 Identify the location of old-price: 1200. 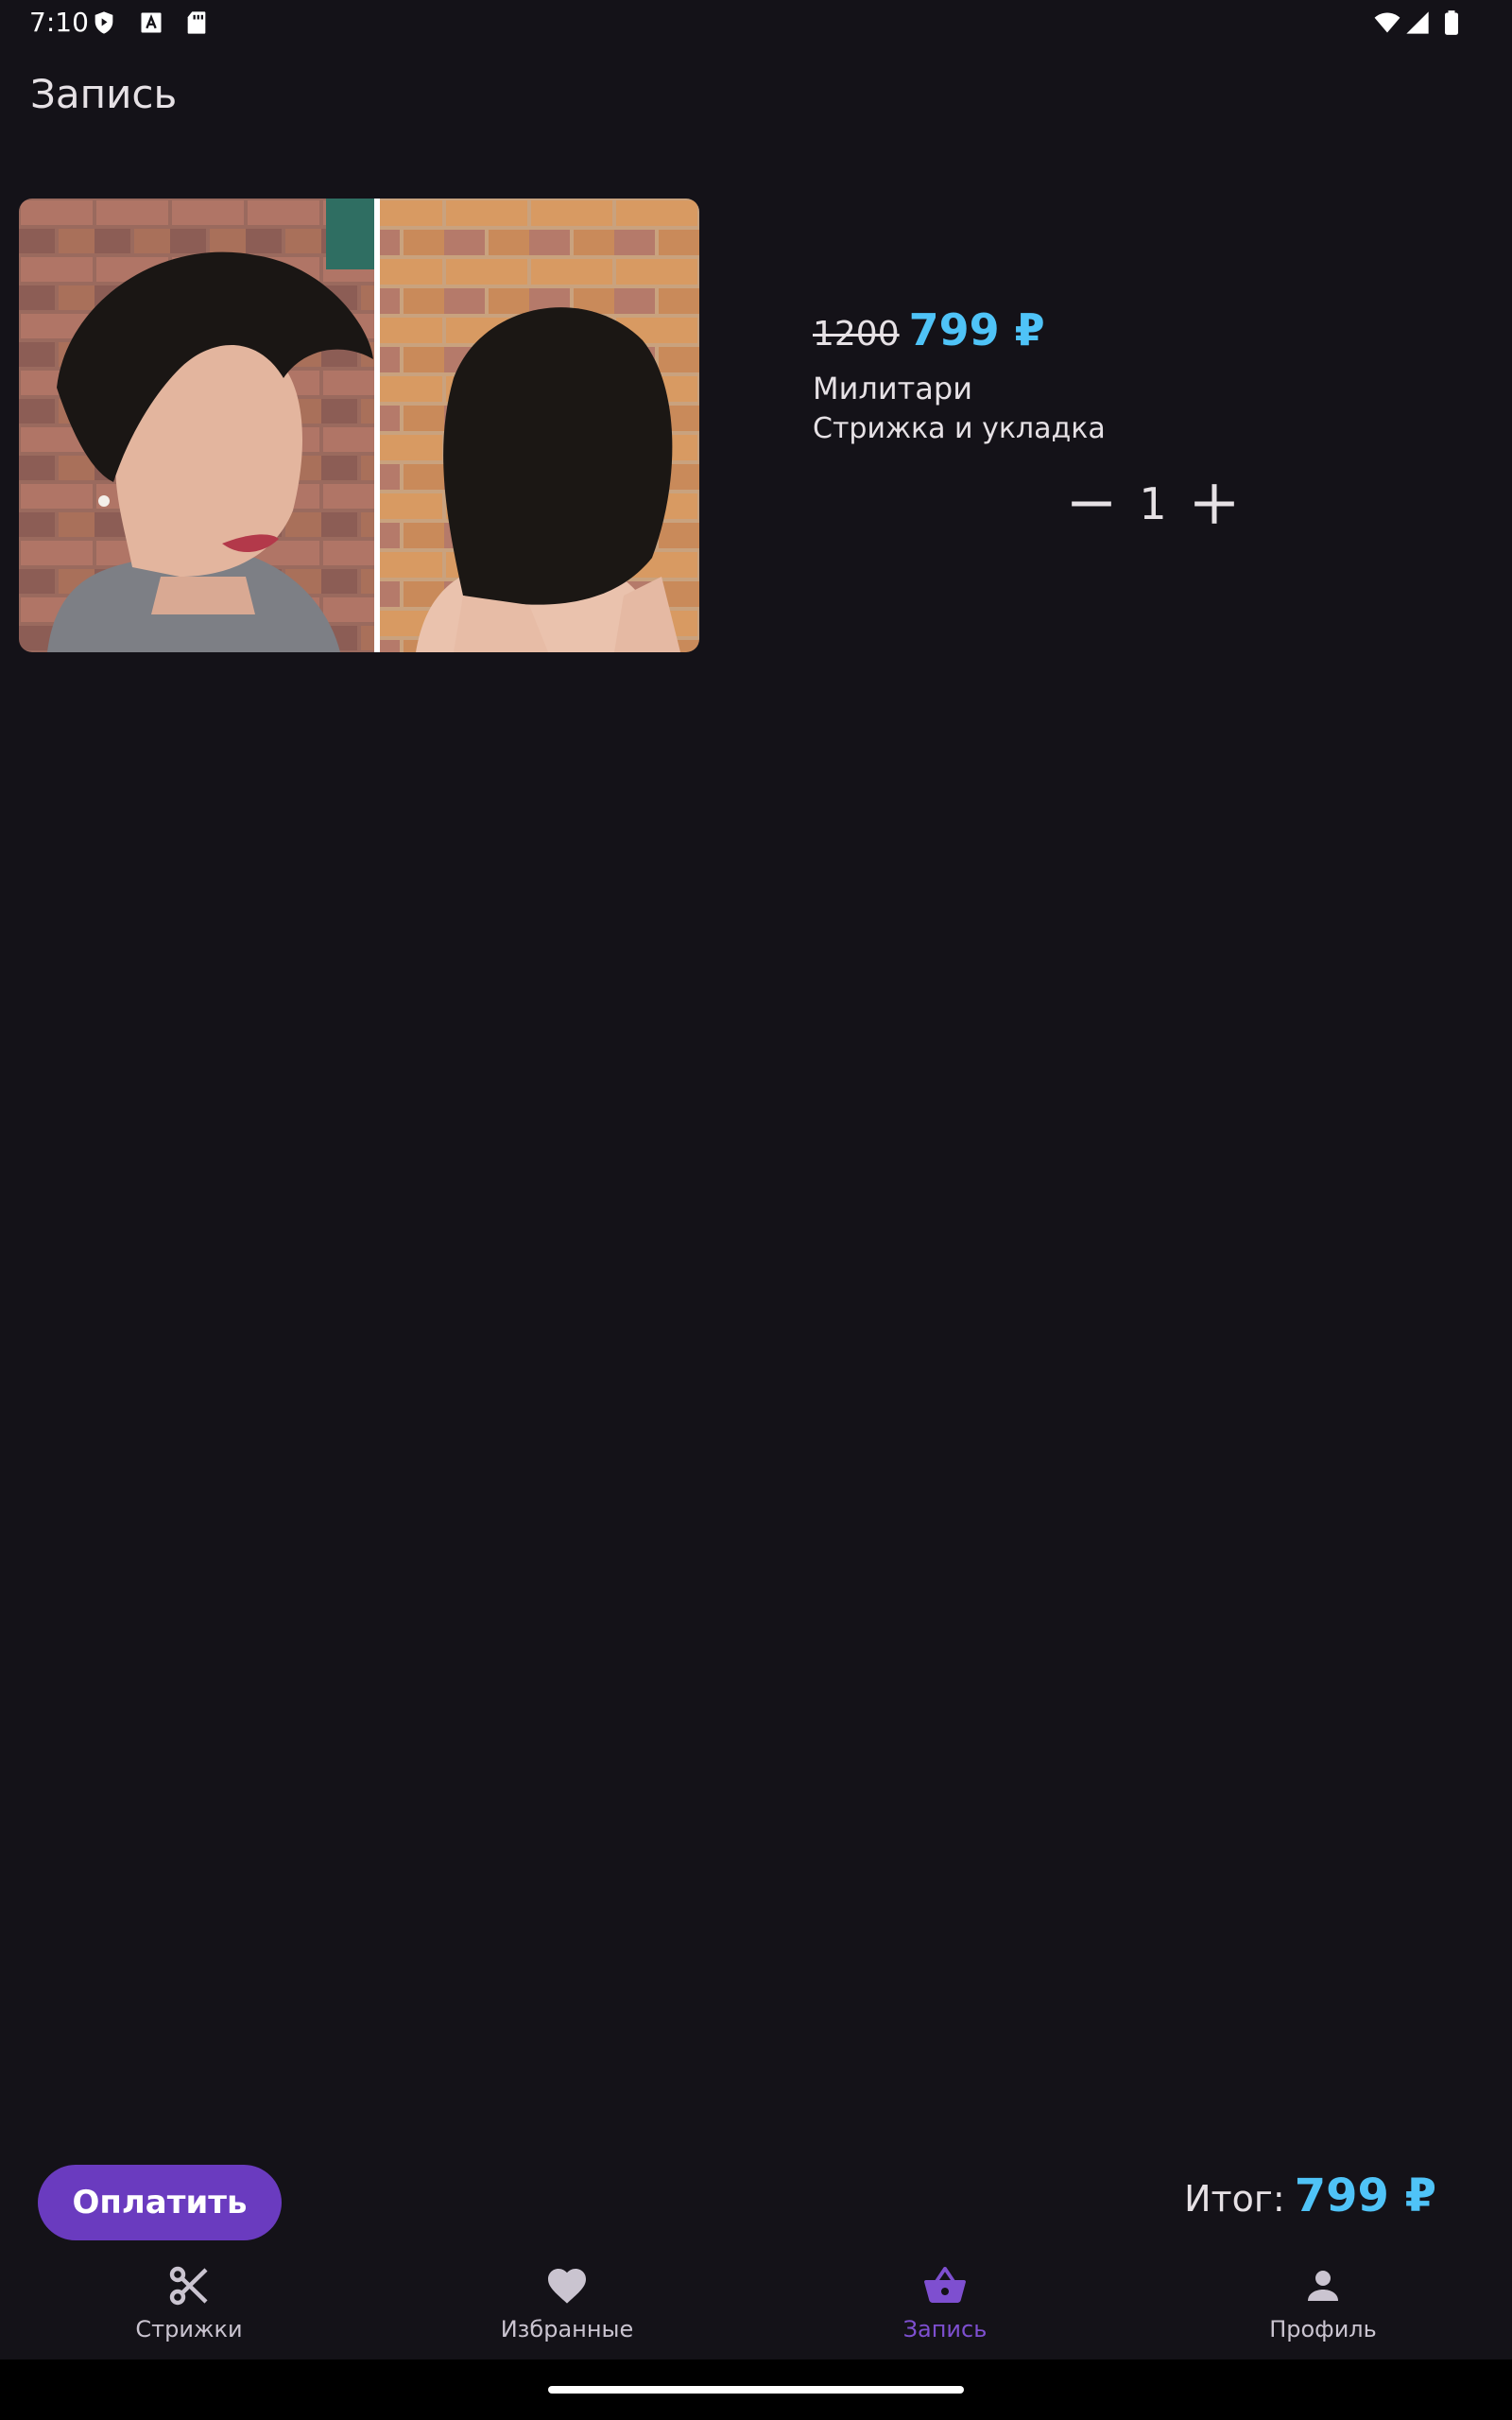
(856, 334).